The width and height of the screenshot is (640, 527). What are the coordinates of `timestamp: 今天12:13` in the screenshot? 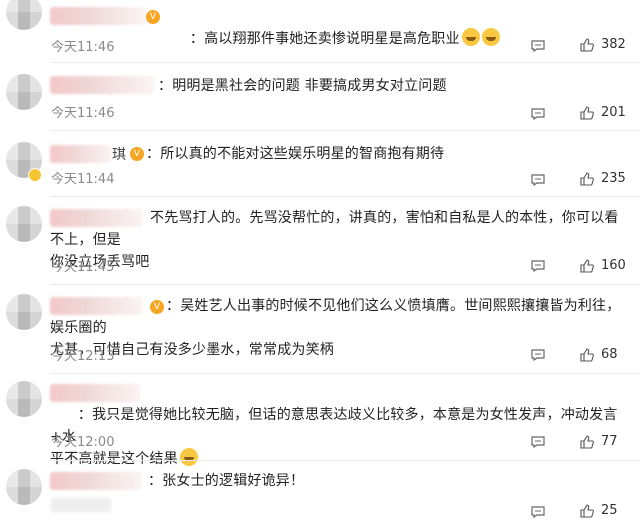 It's located at (83, 356).